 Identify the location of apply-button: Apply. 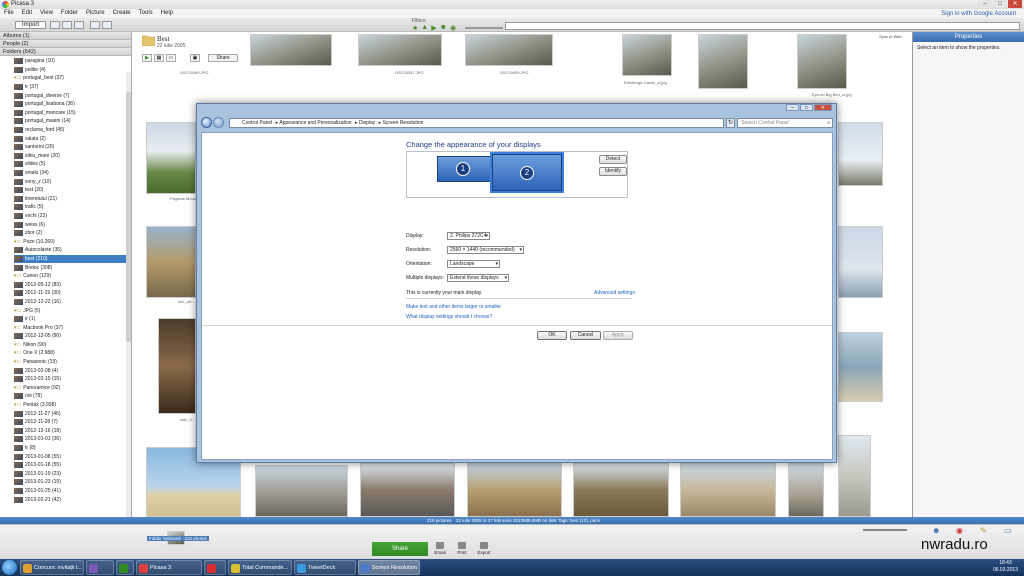
(618, 335).